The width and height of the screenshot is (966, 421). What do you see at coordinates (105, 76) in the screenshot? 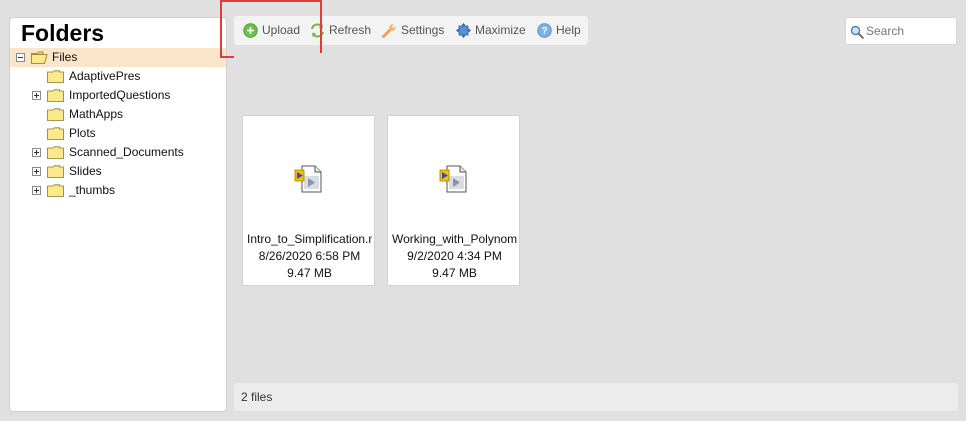
I see `tree-item-label: AdaptivePres` at bounding box center [105, 76].